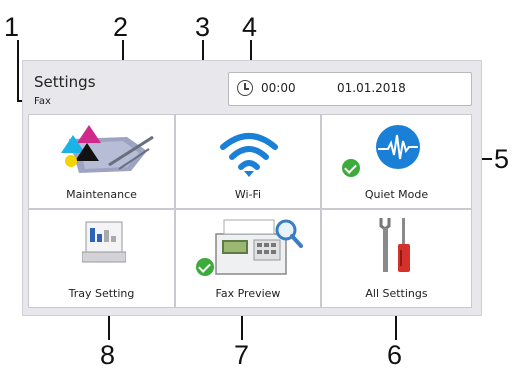 The width and height of the screenshot is (514, 374). Describe the element at coordinates (502, 159) in the screenshot. I see `callout-5: 5` at that location.